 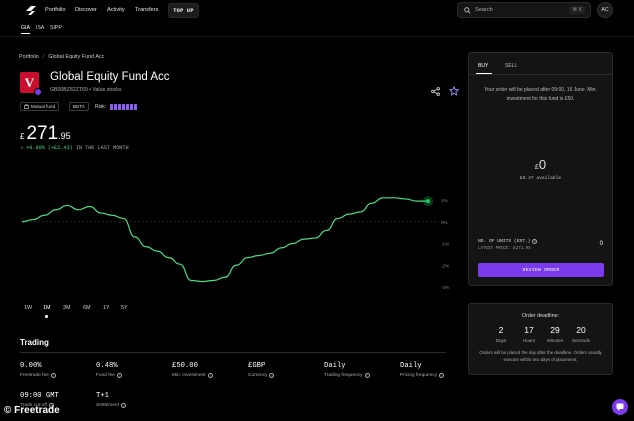 I want to click on stat-label: Pricing frequency, so click(x=419, y=375).